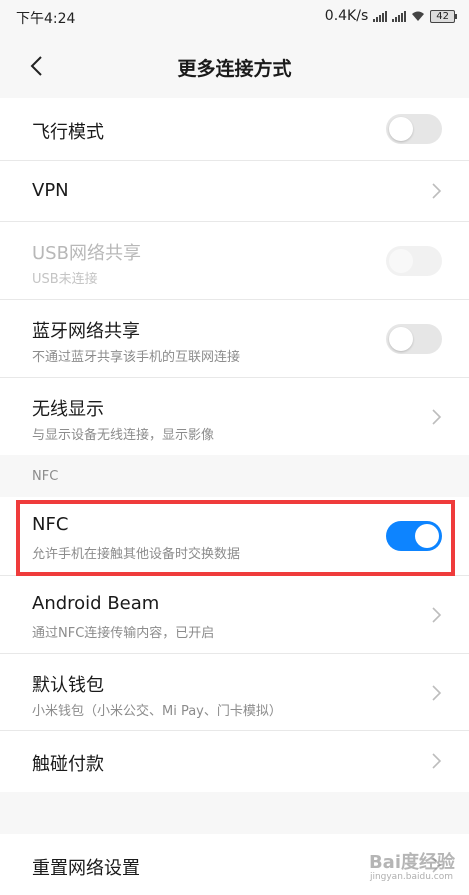 The width and height of the screenshot is (469, 895). What do you see at coordinates (234, 536) in the screenshot?
I see `row-nfc: NFC 允许手机在接触其他设备时交换数据` at bounding box center [234, 536].